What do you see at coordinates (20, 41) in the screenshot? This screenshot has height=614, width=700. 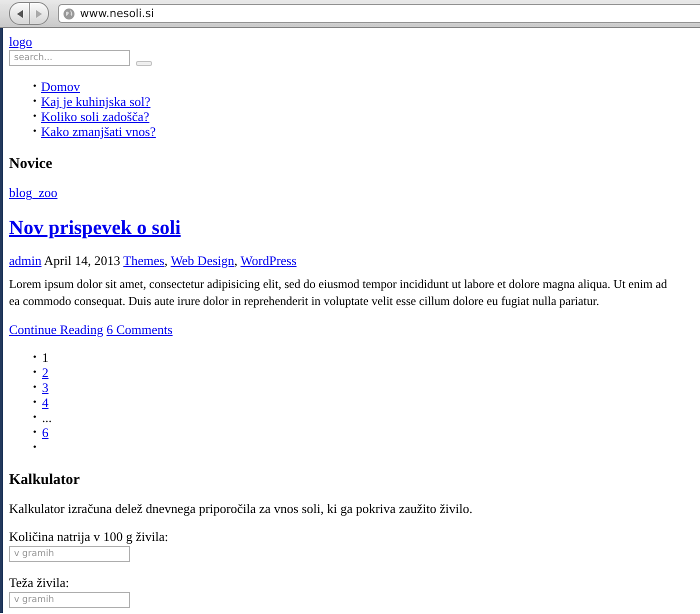 I see `logo-link: logo` at bounding box center [20, 41].